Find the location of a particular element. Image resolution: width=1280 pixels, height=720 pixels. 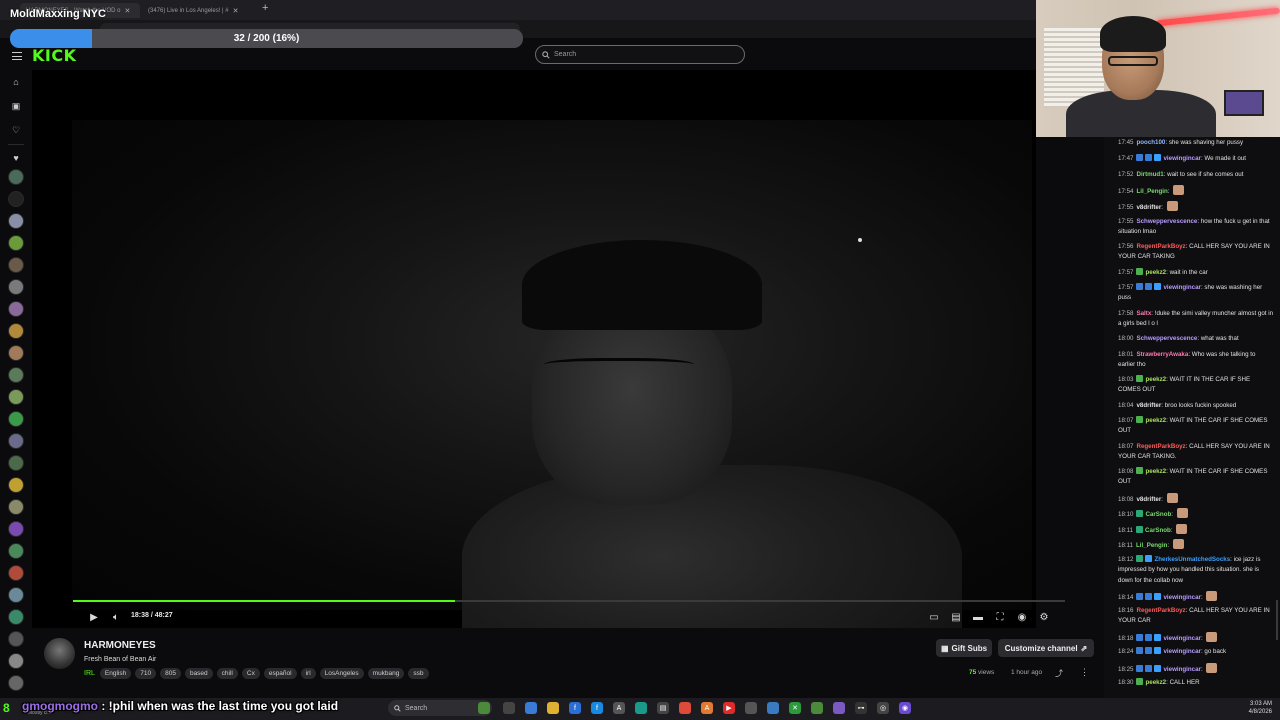

home-icon: ⌂ is located at coordinates (16, 82).